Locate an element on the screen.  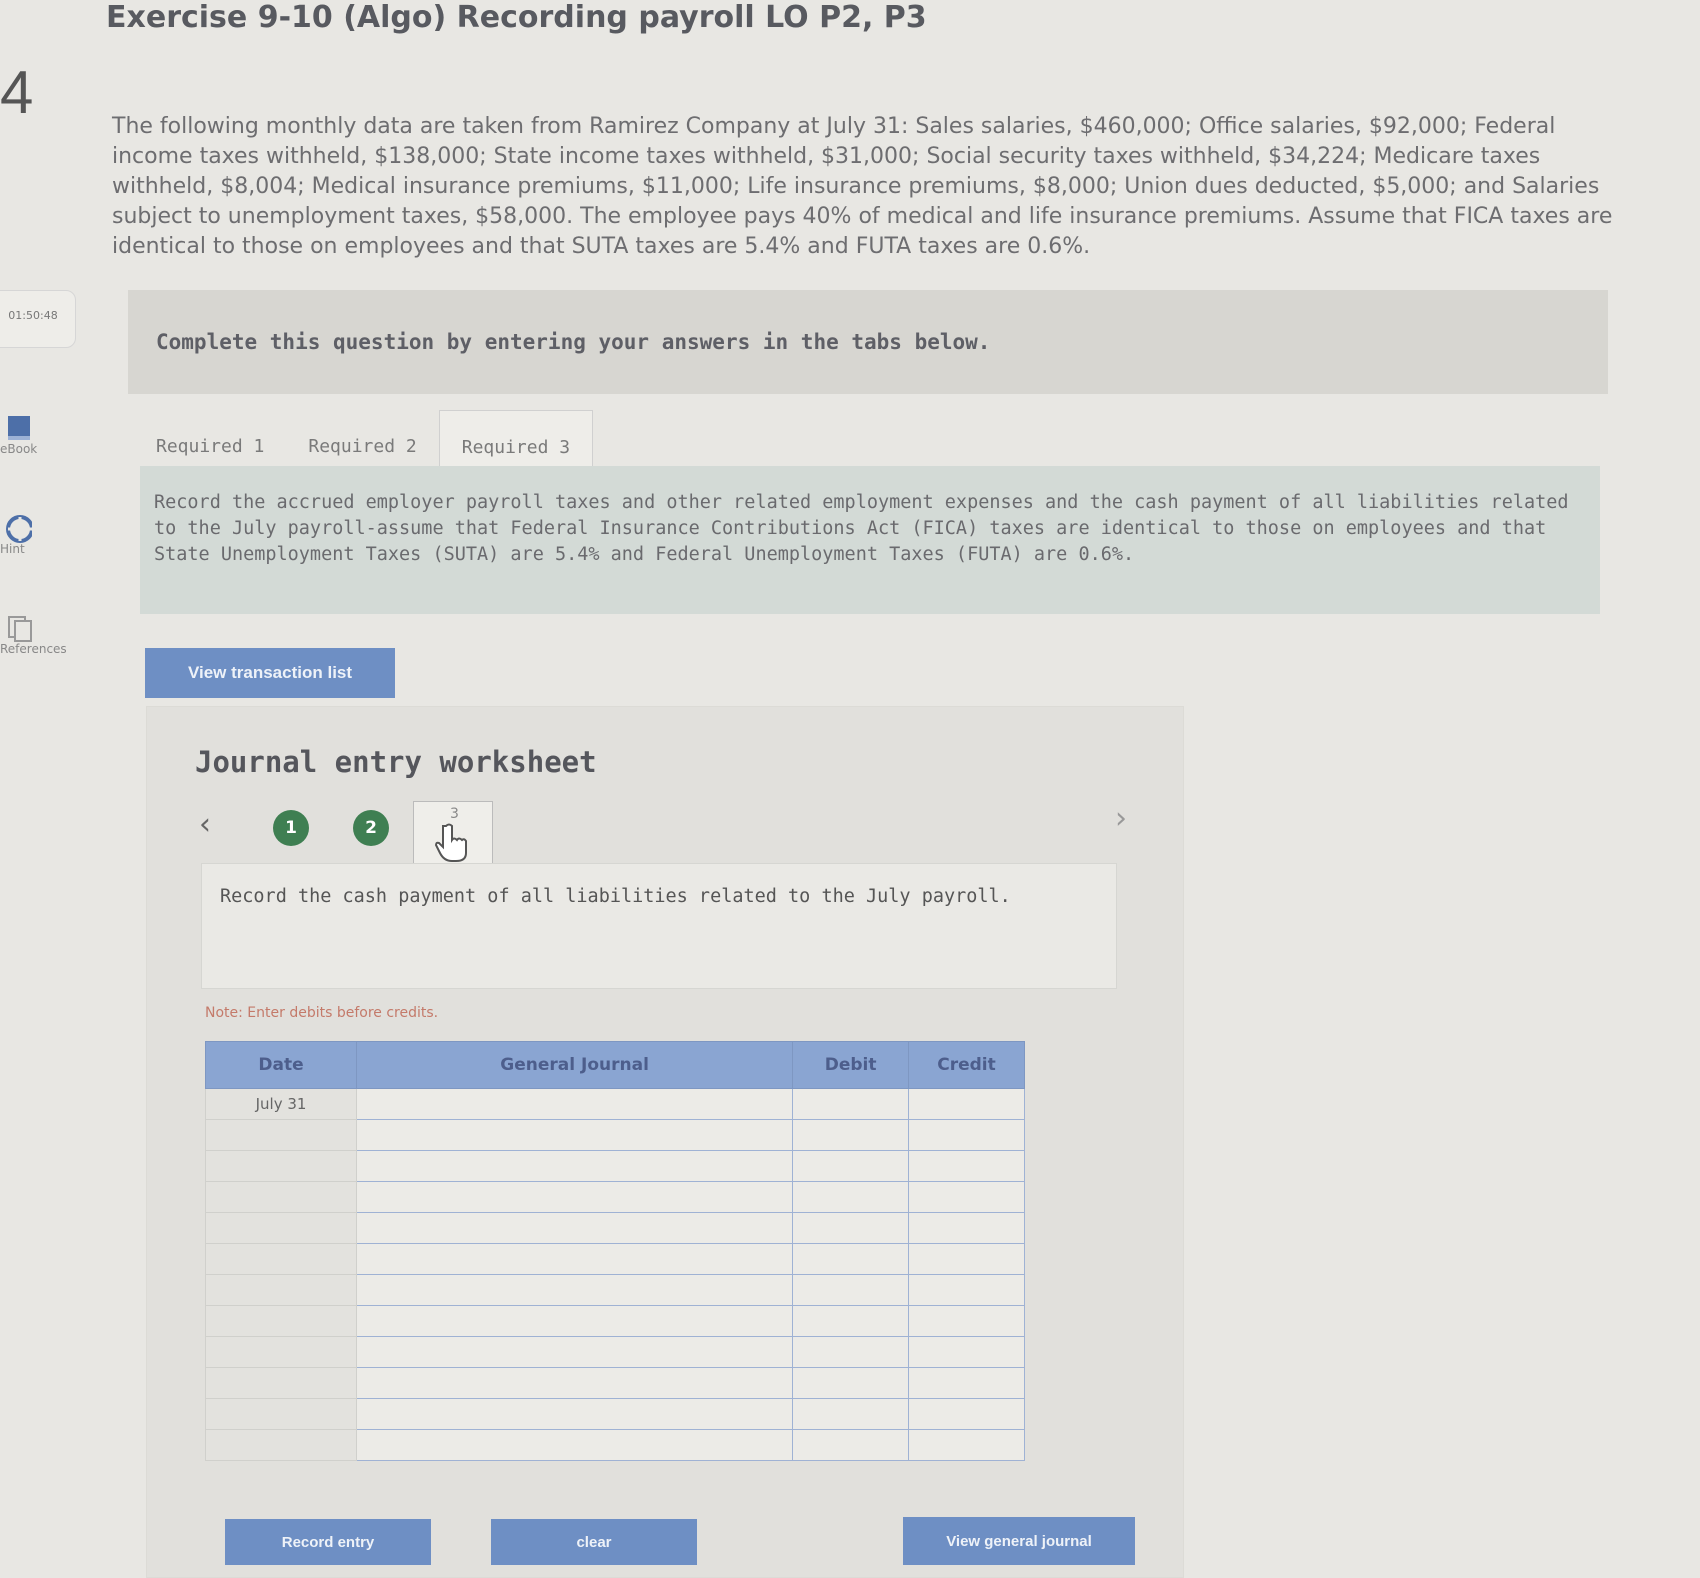
column-header-general-journal: General Journal is located at coordinates (575, 1065).